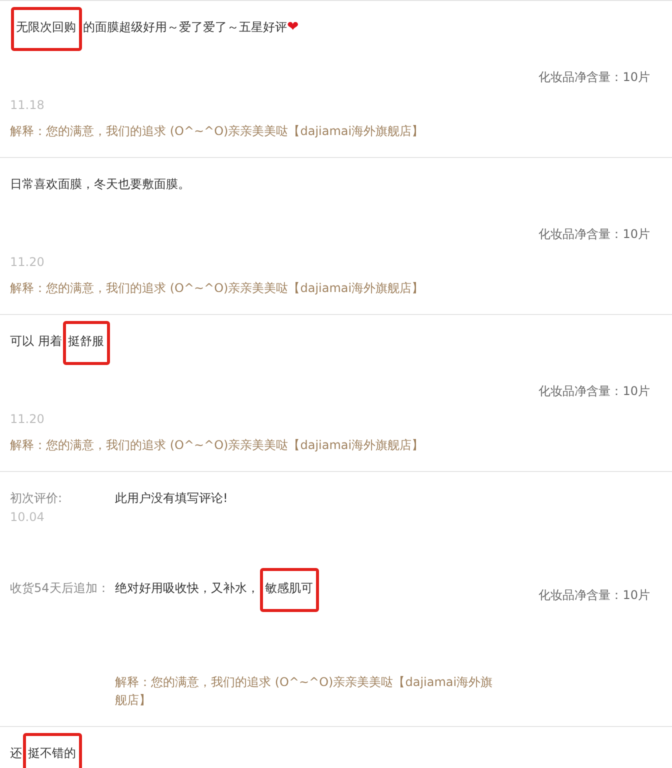  Describe the element at coordinates (36, 341) in the screenshot. I see `review-text: 可以 用着` at that location.